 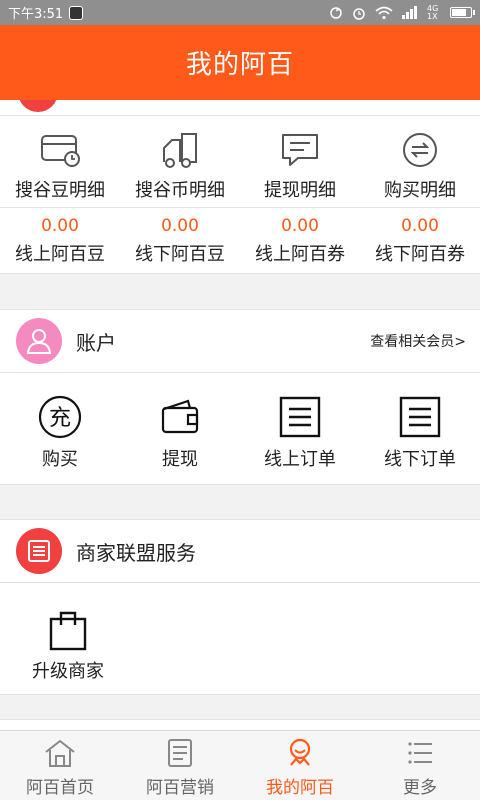 What do you see at coordinates (60, 753) in the screenshot?
I see `home-icon` at bounding box center [60, 753].